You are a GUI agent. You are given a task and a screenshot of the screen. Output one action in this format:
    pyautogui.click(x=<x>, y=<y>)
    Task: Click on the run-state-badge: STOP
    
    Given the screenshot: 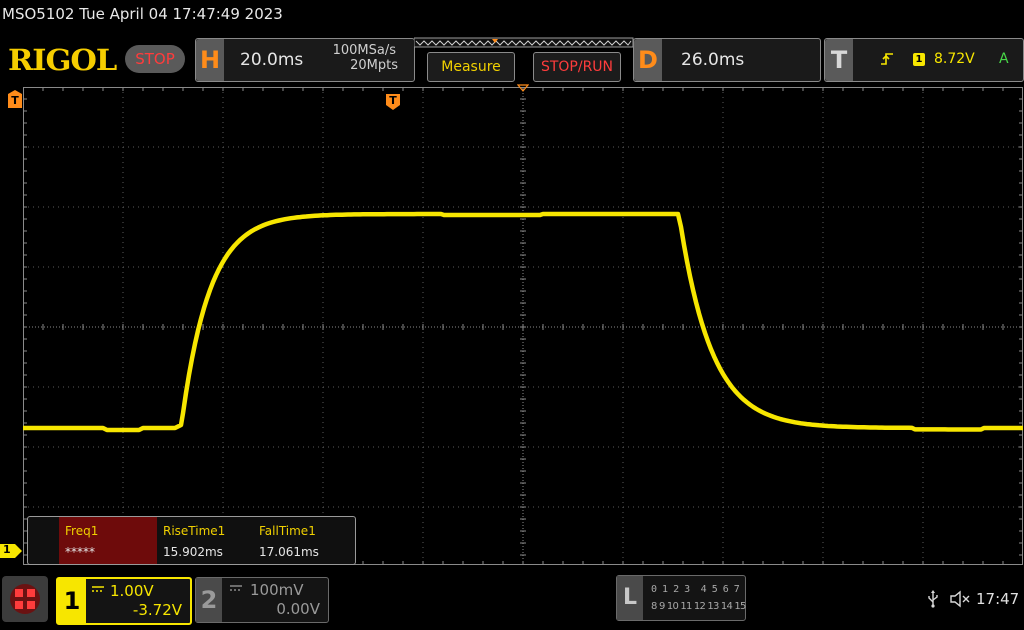 What is the action you would take?
    pyautogui.click(x=155, y=59)
    